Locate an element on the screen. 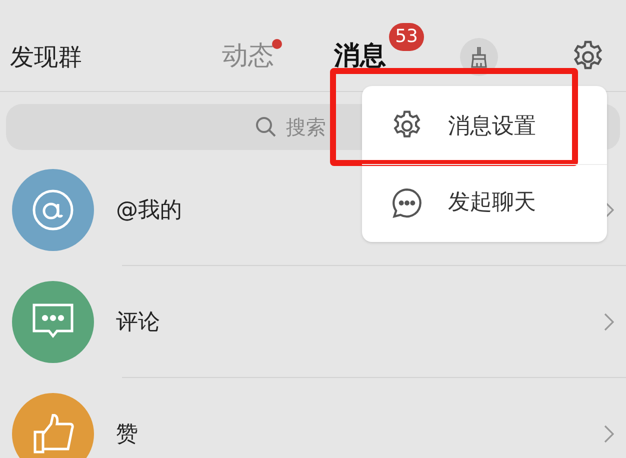 The image size is (626, 458). chat-bubble-icon is located at coordinates (407, 203).